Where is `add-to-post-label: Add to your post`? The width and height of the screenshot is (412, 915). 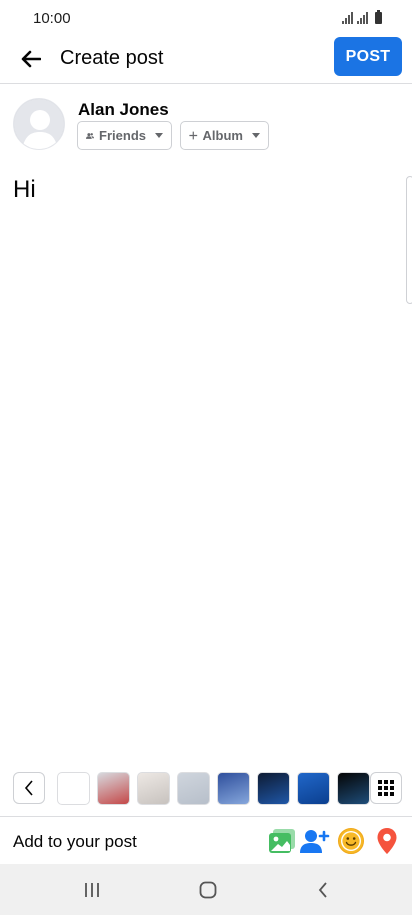 add-to-post-label: Add to your post is located at coordinates (75, 841).